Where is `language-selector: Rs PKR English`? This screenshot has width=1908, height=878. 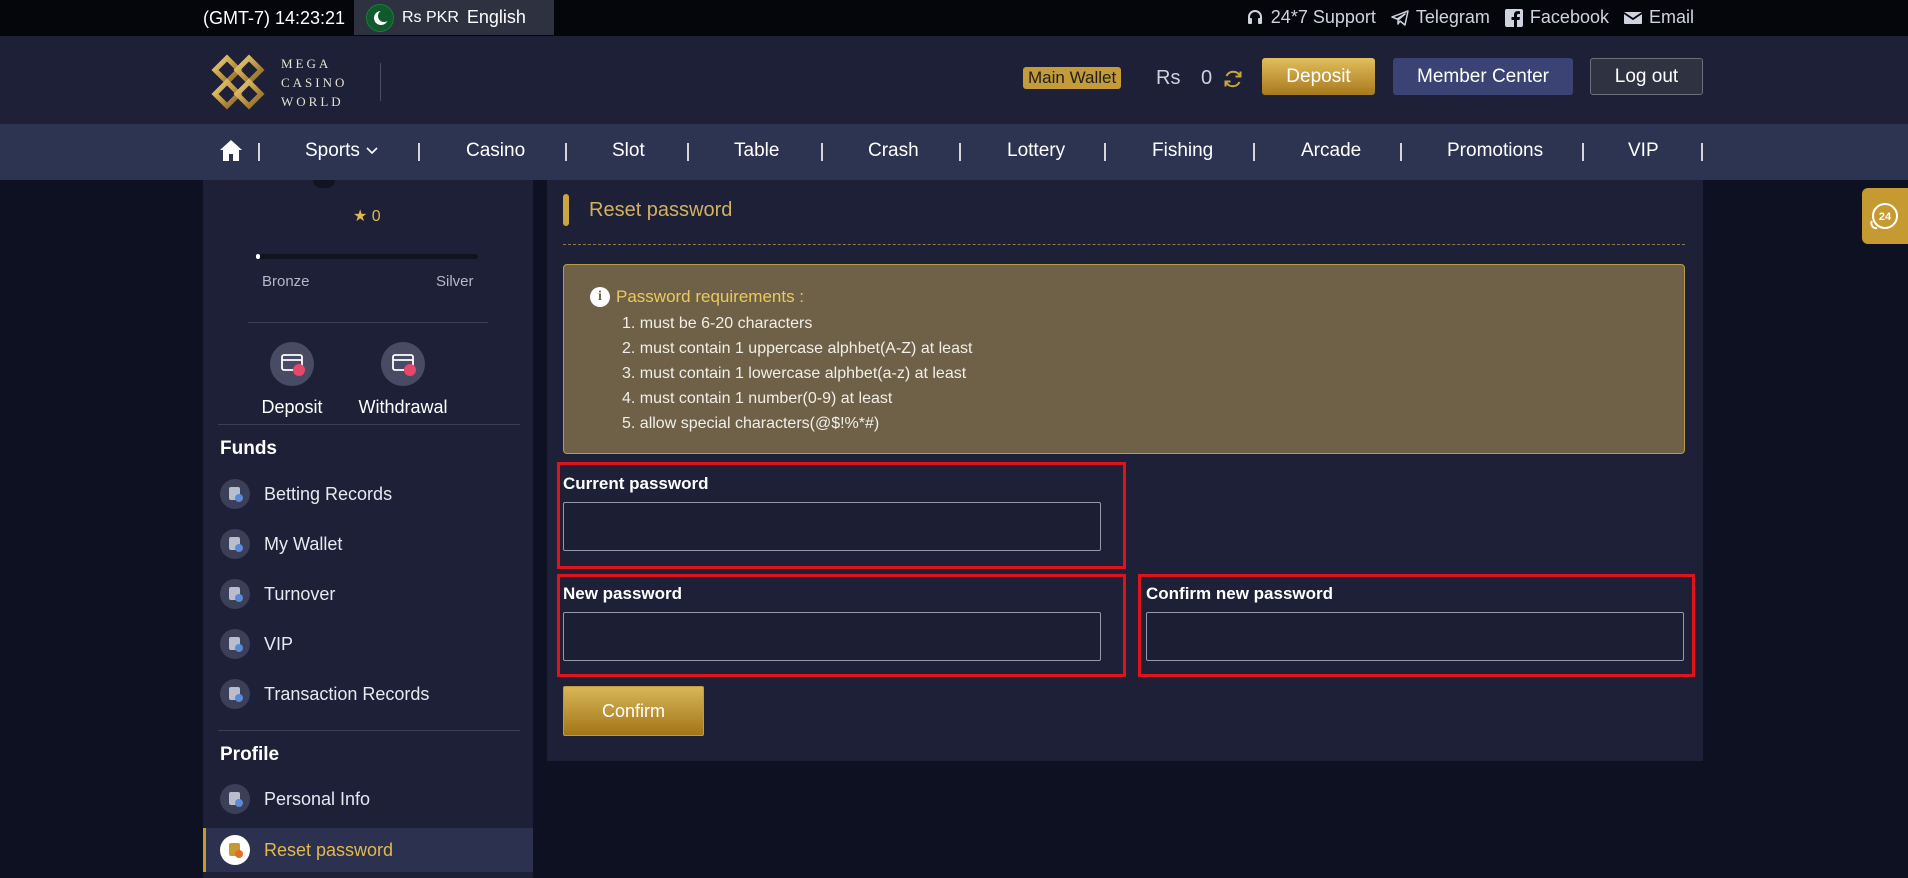
language-selector: Rs PKR English is located at coordinates (454, 17).